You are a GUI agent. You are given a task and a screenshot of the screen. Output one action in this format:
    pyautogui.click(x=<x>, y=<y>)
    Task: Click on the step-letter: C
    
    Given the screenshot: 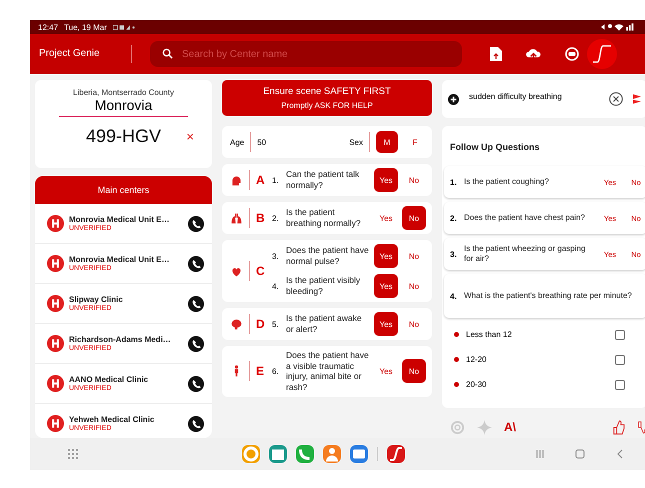 What is the action you would take?
    pyautogui.click(x=261, y=271)
    